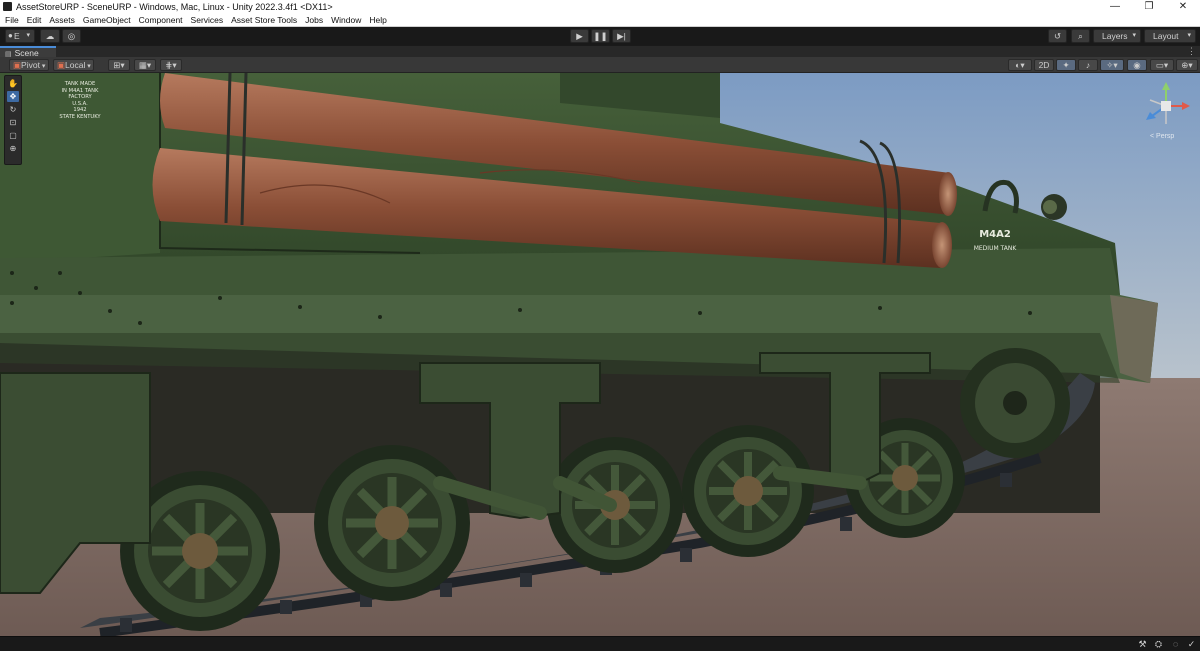 Image resolution: width=1200 pixels, height=651 pixels. What do you see at coordinates (13, 83) in the screenshot?
I see `hand-tool-icon: ✋` at bounding box center [13, 83].